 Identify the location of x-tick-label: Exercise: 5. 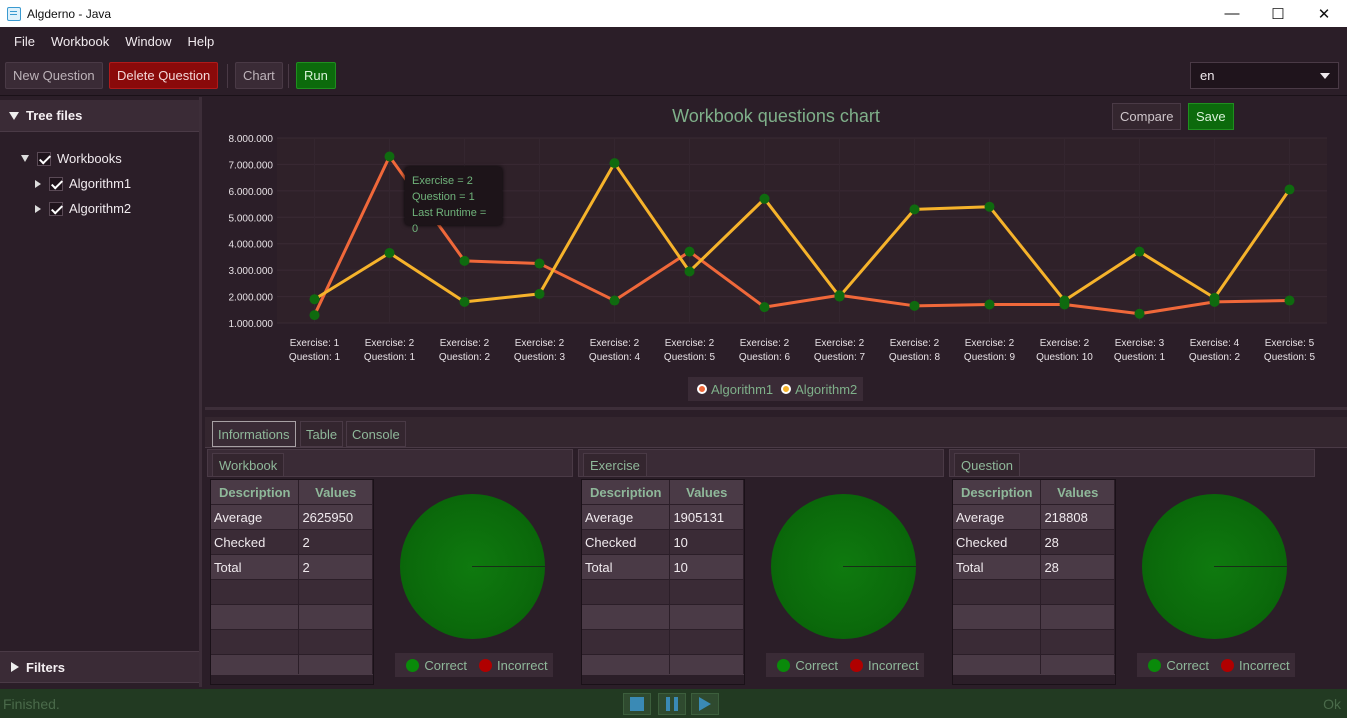
(1290, 343).